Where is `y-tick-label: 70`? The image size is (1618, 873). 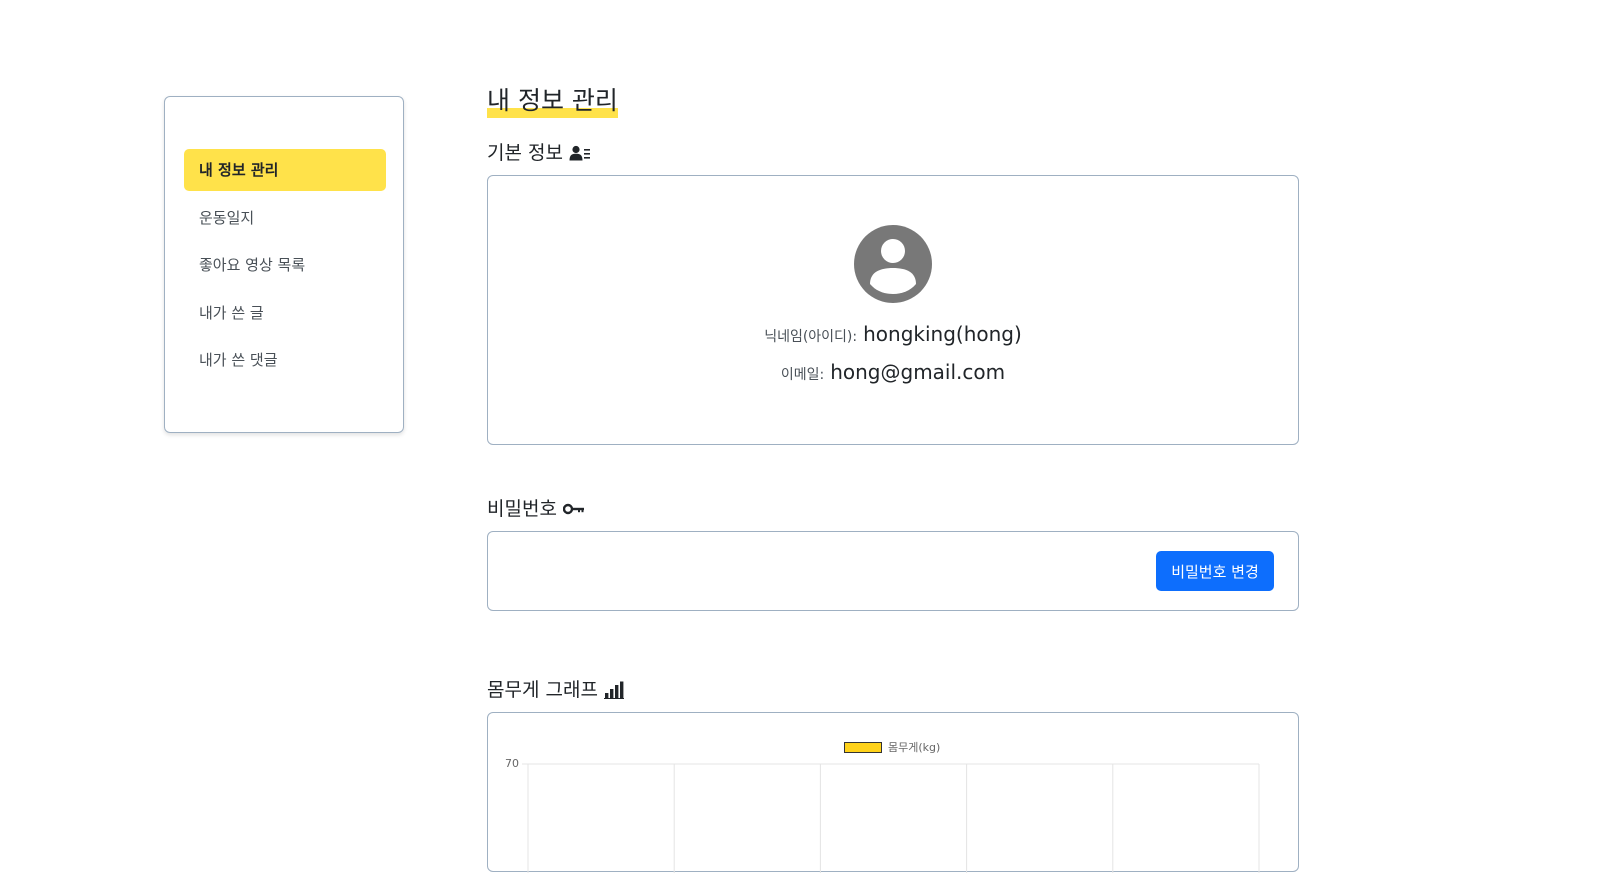
y-tick-label: 70 is located at coordinates (512, 763).